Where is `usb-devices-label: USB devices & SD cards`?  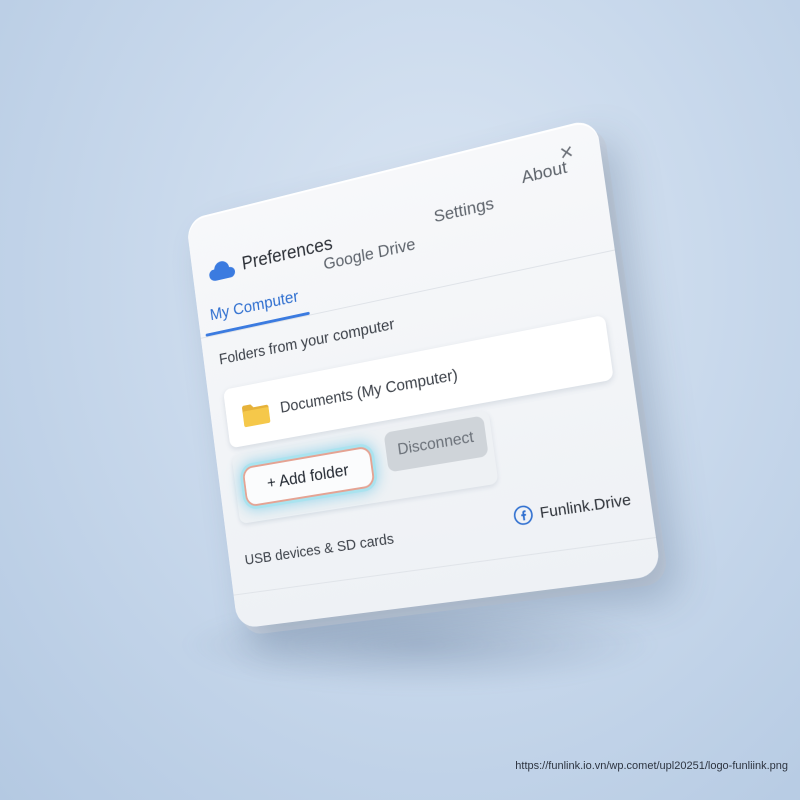
usb-devices-label: USB devices & SD cards is located at coordinates (319, 549).